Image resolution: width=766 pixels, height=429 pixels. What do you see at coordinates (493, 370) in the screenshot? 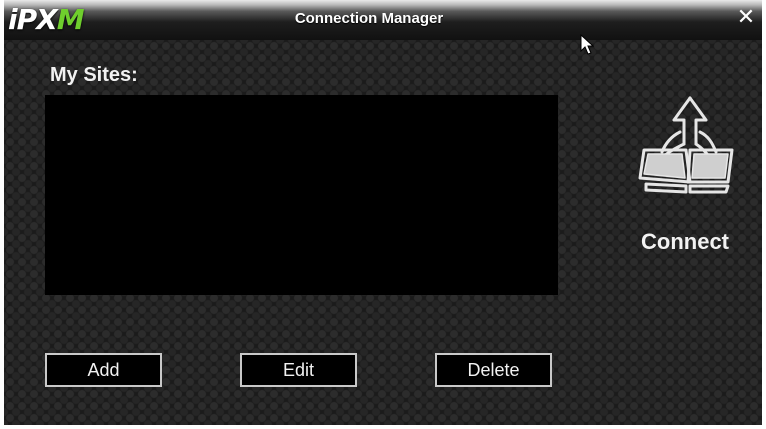
I see `delete-button: Delete` at bounding box center [493, 370].